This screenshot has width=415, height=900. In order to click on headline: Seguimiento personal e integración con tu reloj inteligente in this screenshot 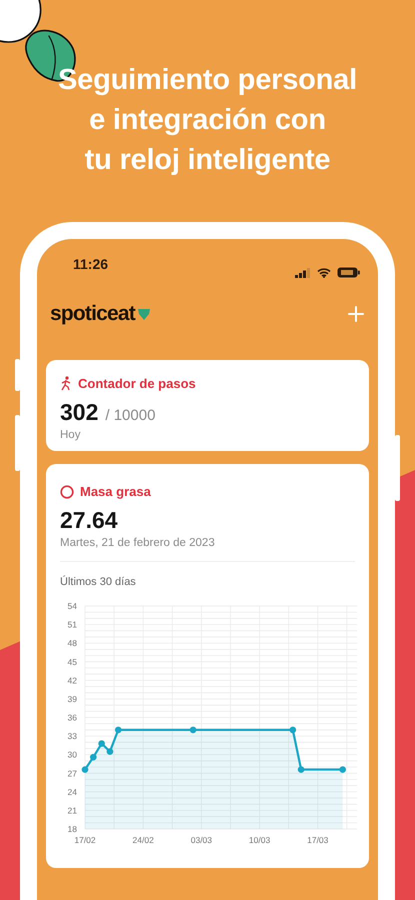, I will do `click(207, 120)`.